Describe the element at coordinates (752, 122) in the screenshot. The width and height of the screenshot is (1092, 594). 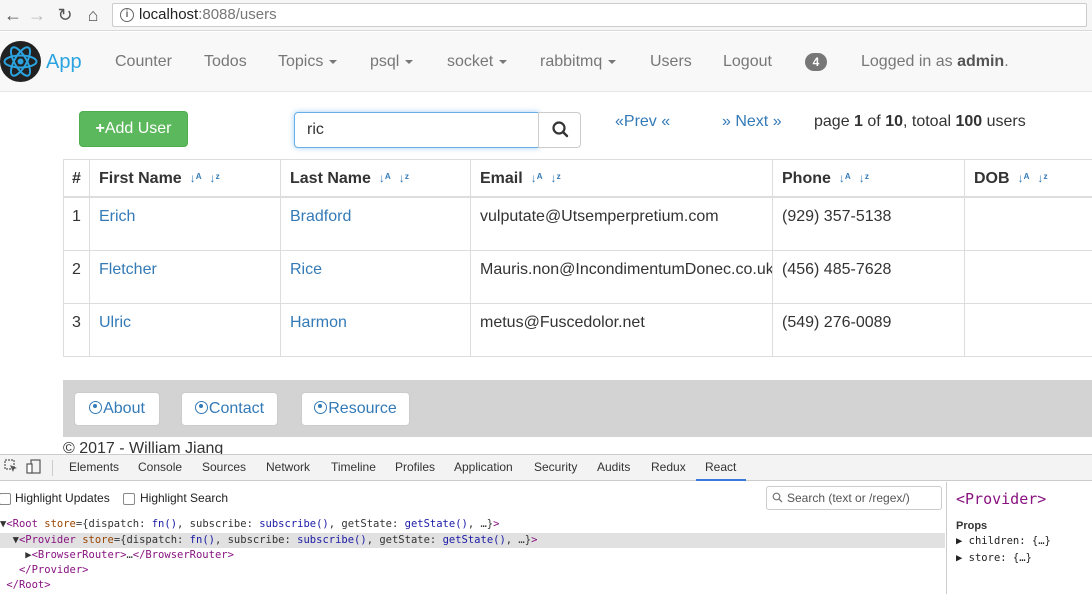
I see `next-page-link: » Next »` at that location.